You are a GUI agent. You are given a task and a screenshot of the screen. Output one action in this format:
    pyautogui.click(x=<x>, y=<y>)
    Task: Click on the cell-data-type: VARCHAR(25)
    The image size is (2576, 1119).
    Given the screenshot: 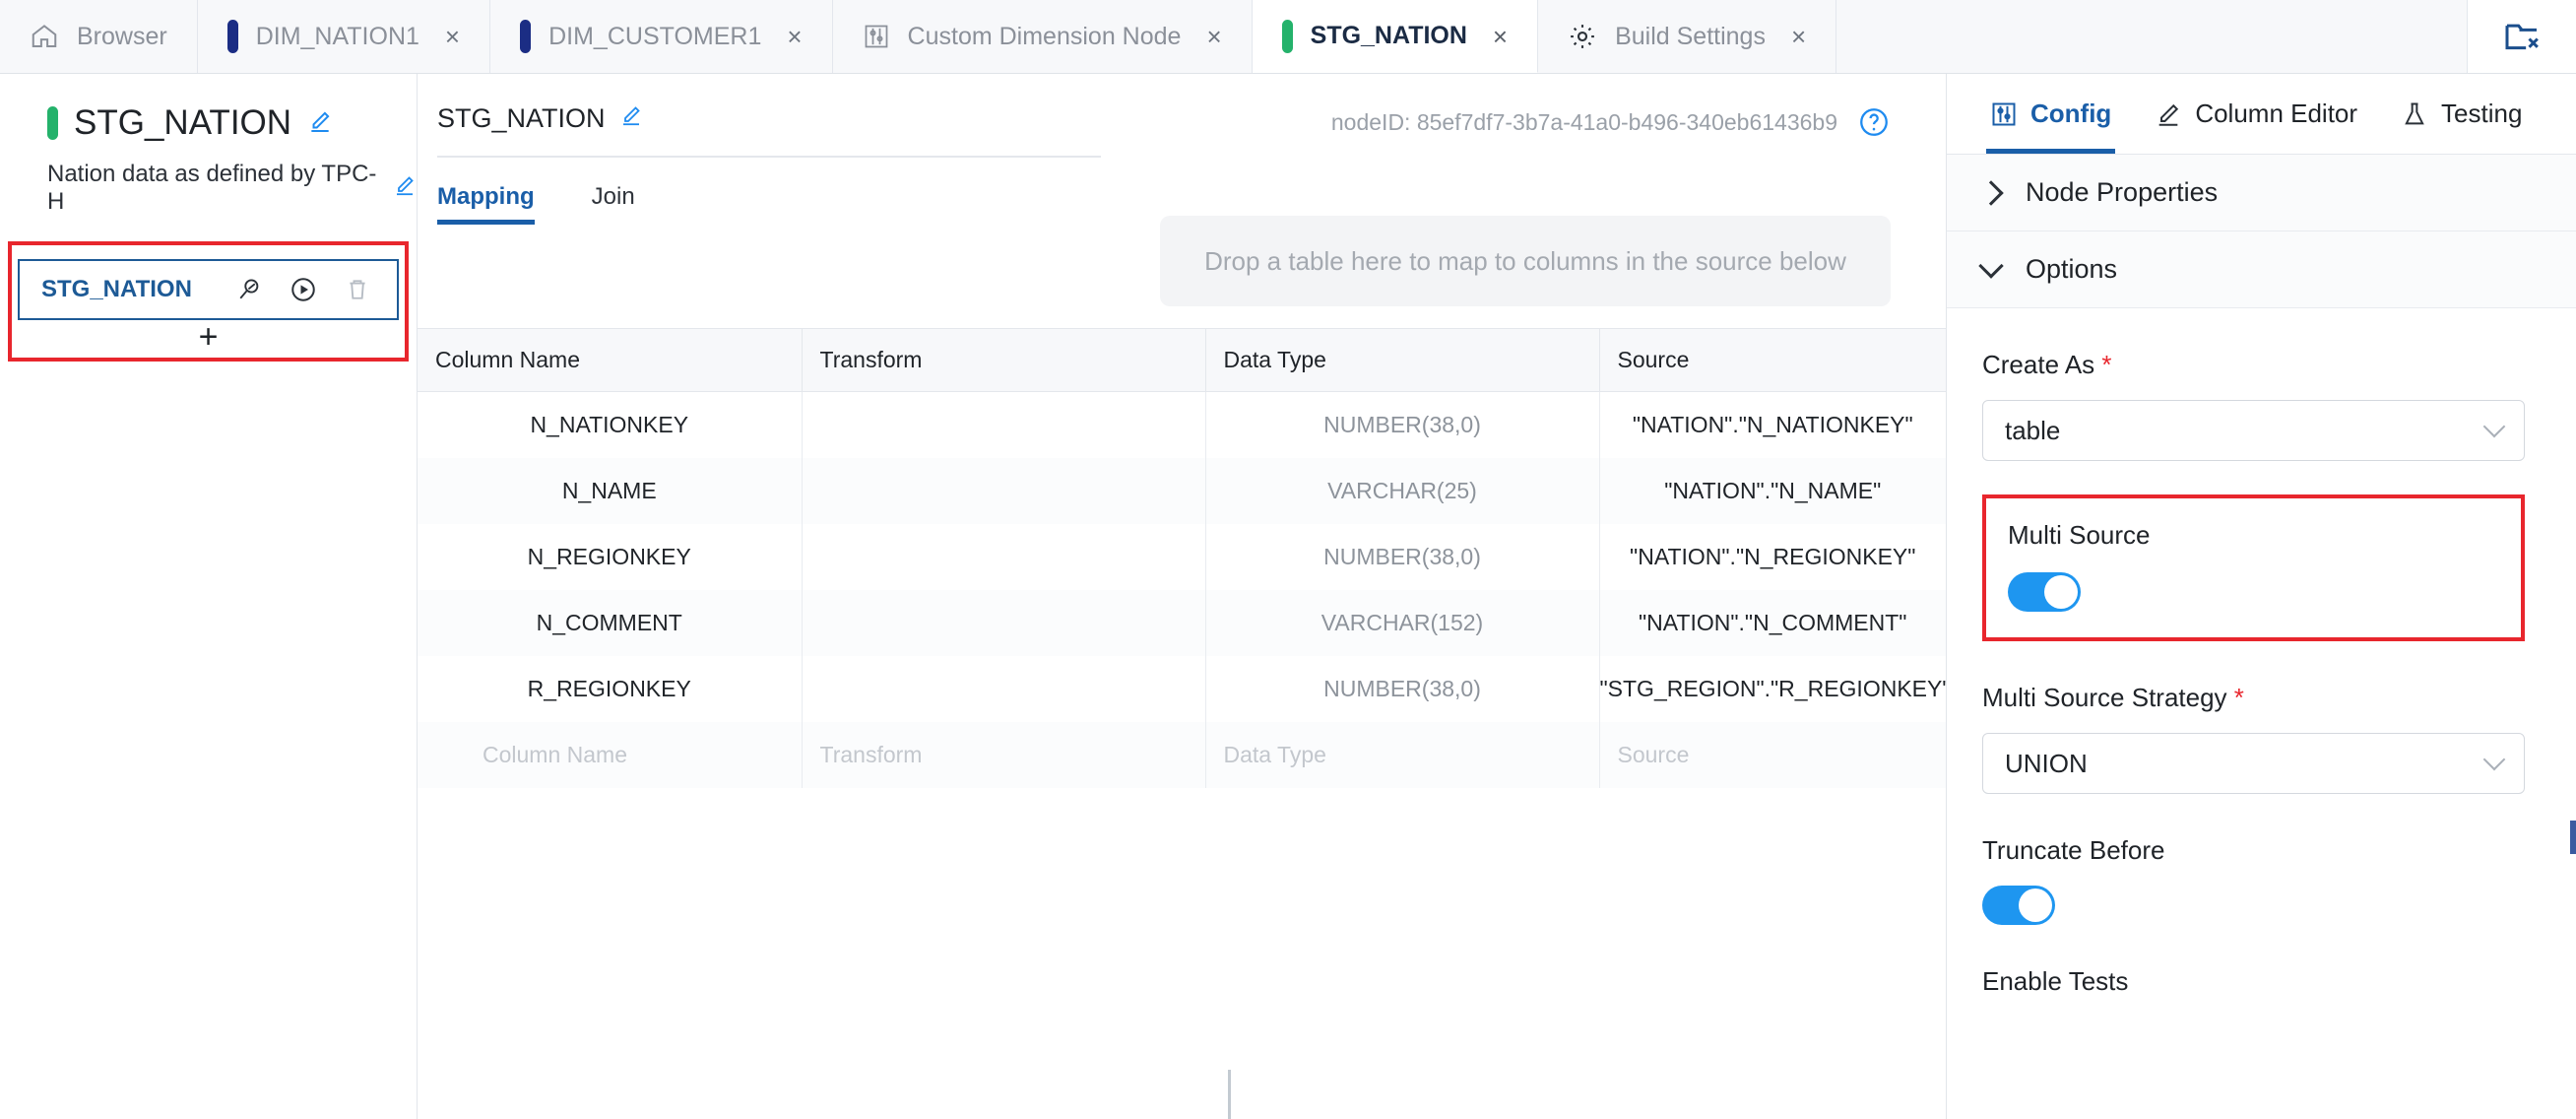 What is the action you would take?
    pyautogui.click(x=1402, y=491)
    